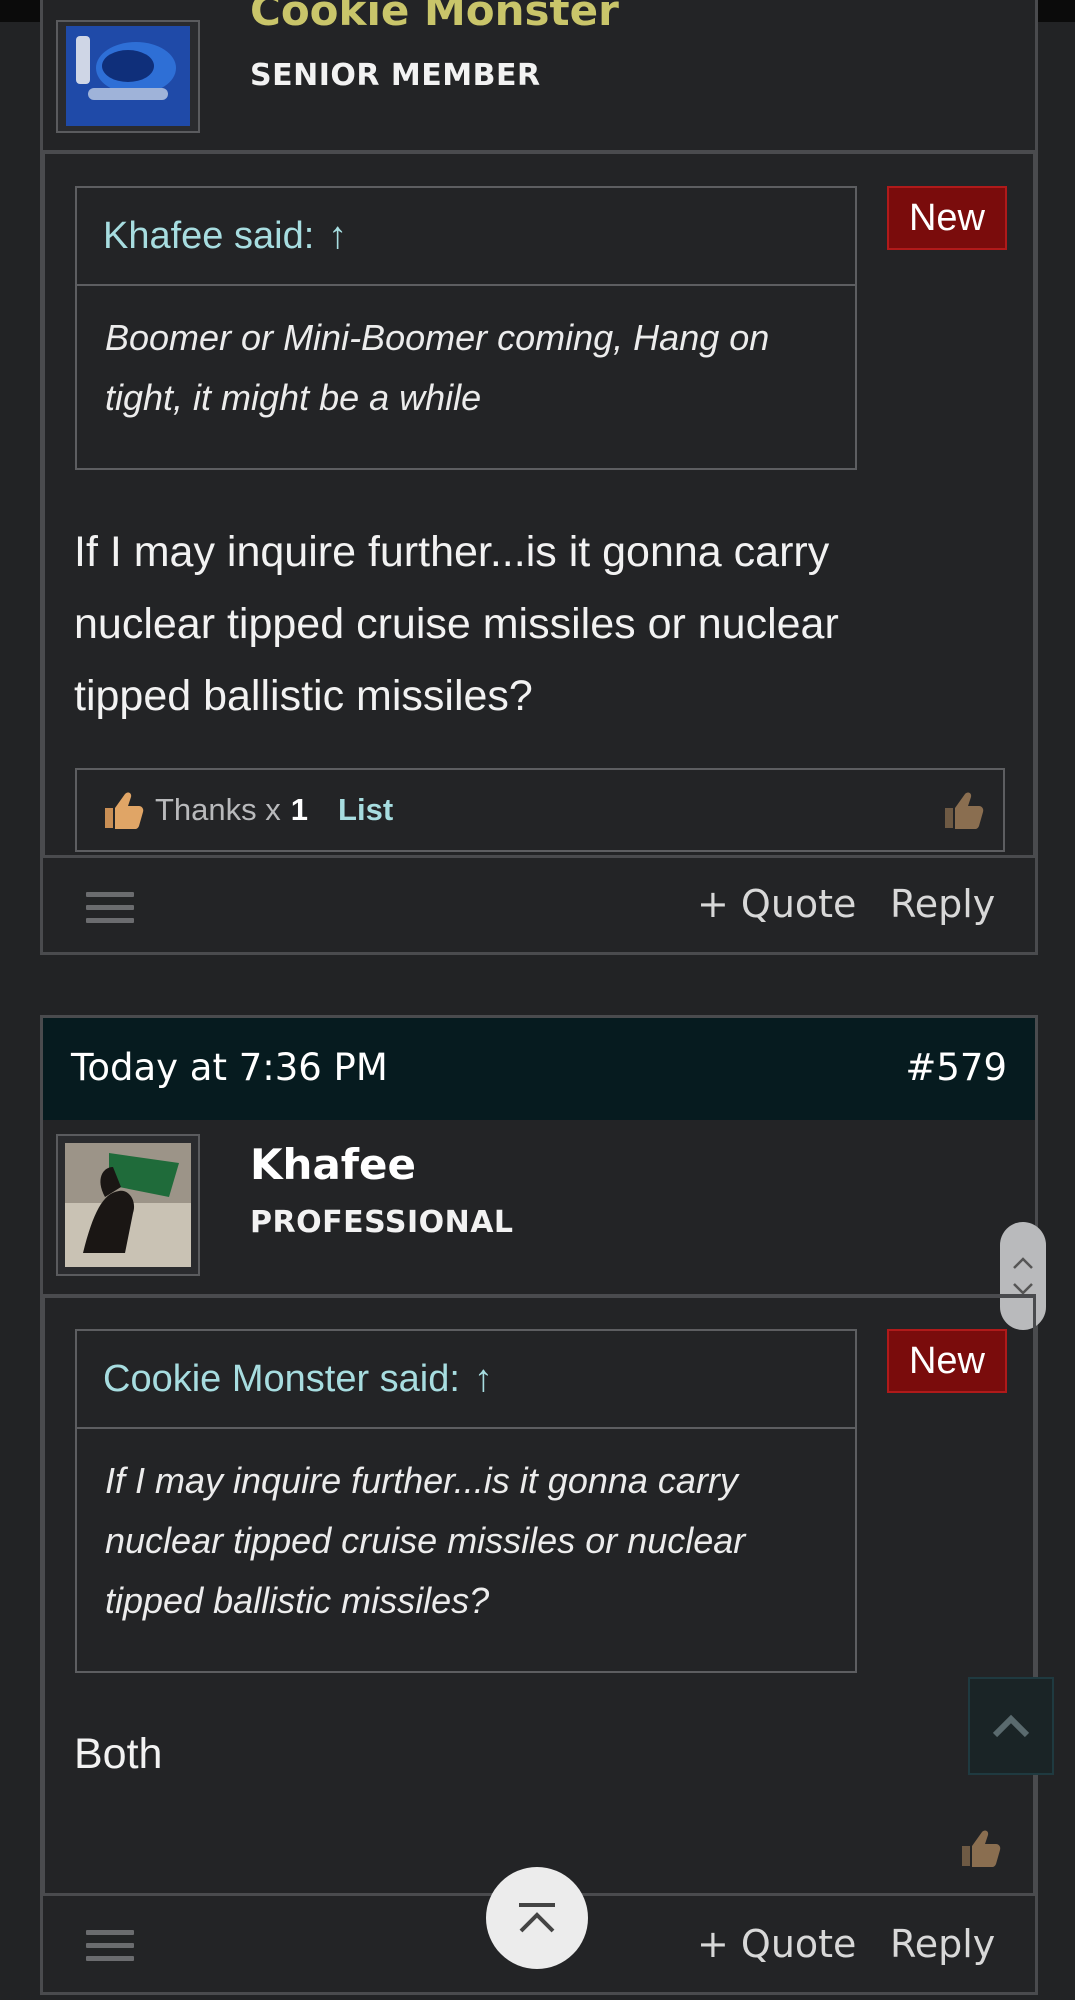 The width and height of the screenshot is (1075, 2000). Describe the element at coordinates (299, 809) in the screenshot. I see `thanks-count: 1` at that location.